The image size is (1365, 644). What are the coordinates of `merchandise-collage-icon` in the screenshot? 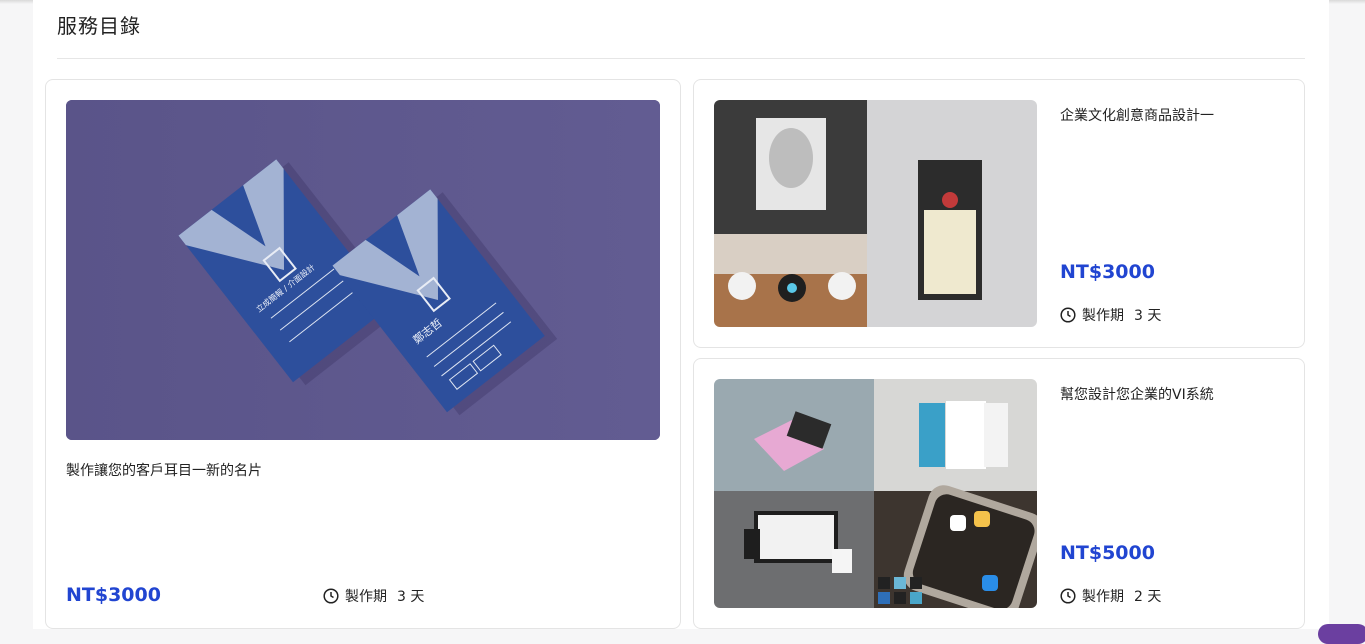 It's located at (875, 213).